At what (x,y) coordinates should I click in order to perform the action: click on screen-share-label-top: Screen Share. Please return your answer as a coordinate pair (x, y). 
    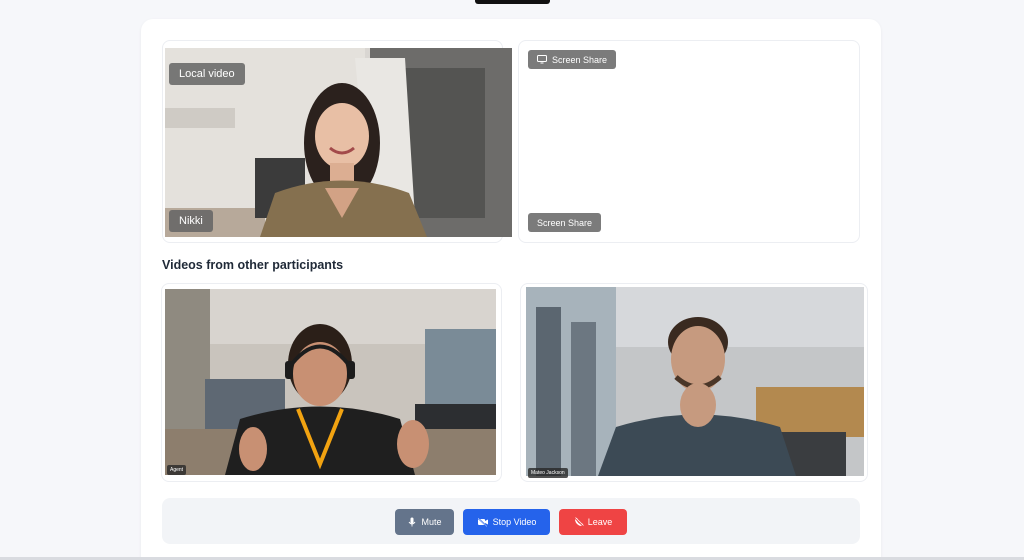
    Looking at the image, I should click on (572, 59).